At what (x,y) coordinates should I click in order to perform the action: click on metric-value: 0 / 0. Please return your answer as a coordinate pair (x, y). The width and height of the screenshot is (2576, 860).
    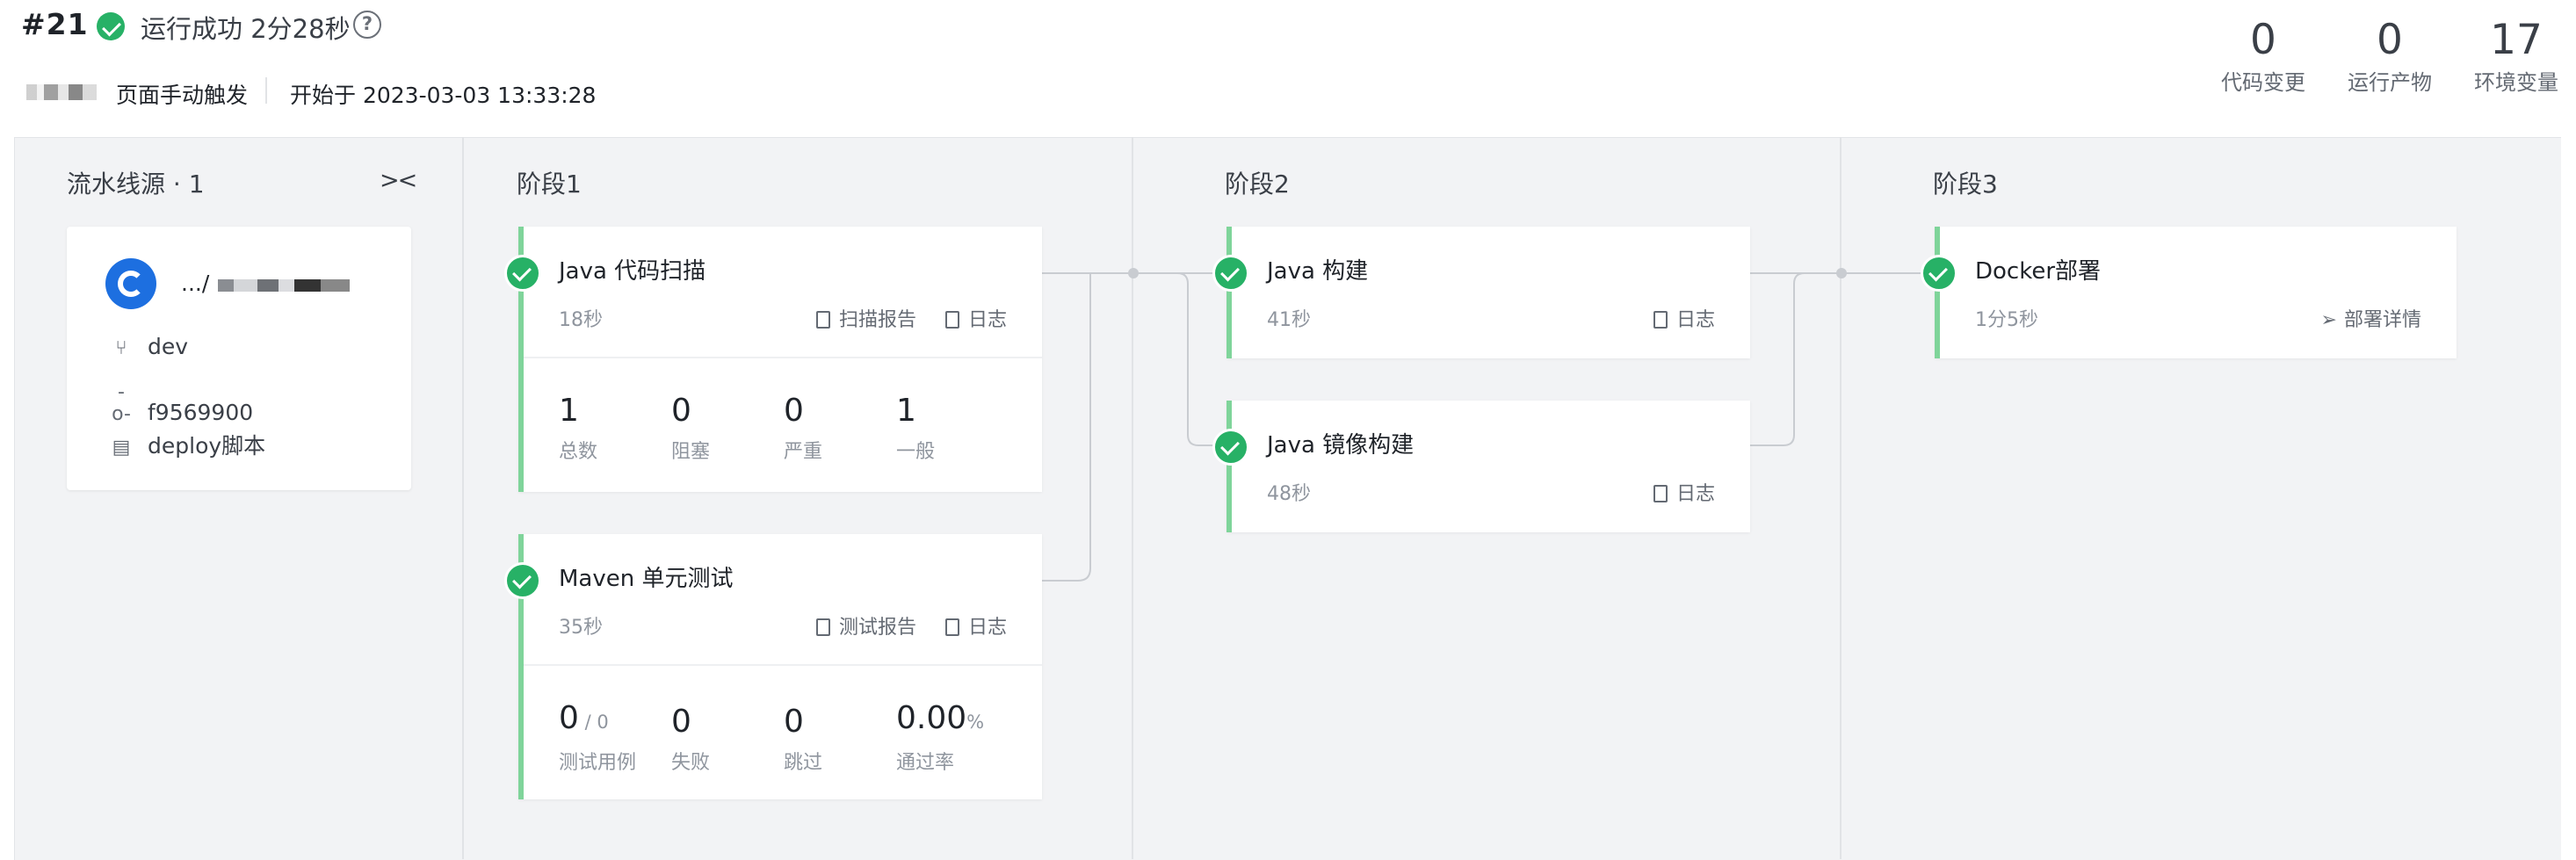
    Looking at the image, I should click on (597, 720).